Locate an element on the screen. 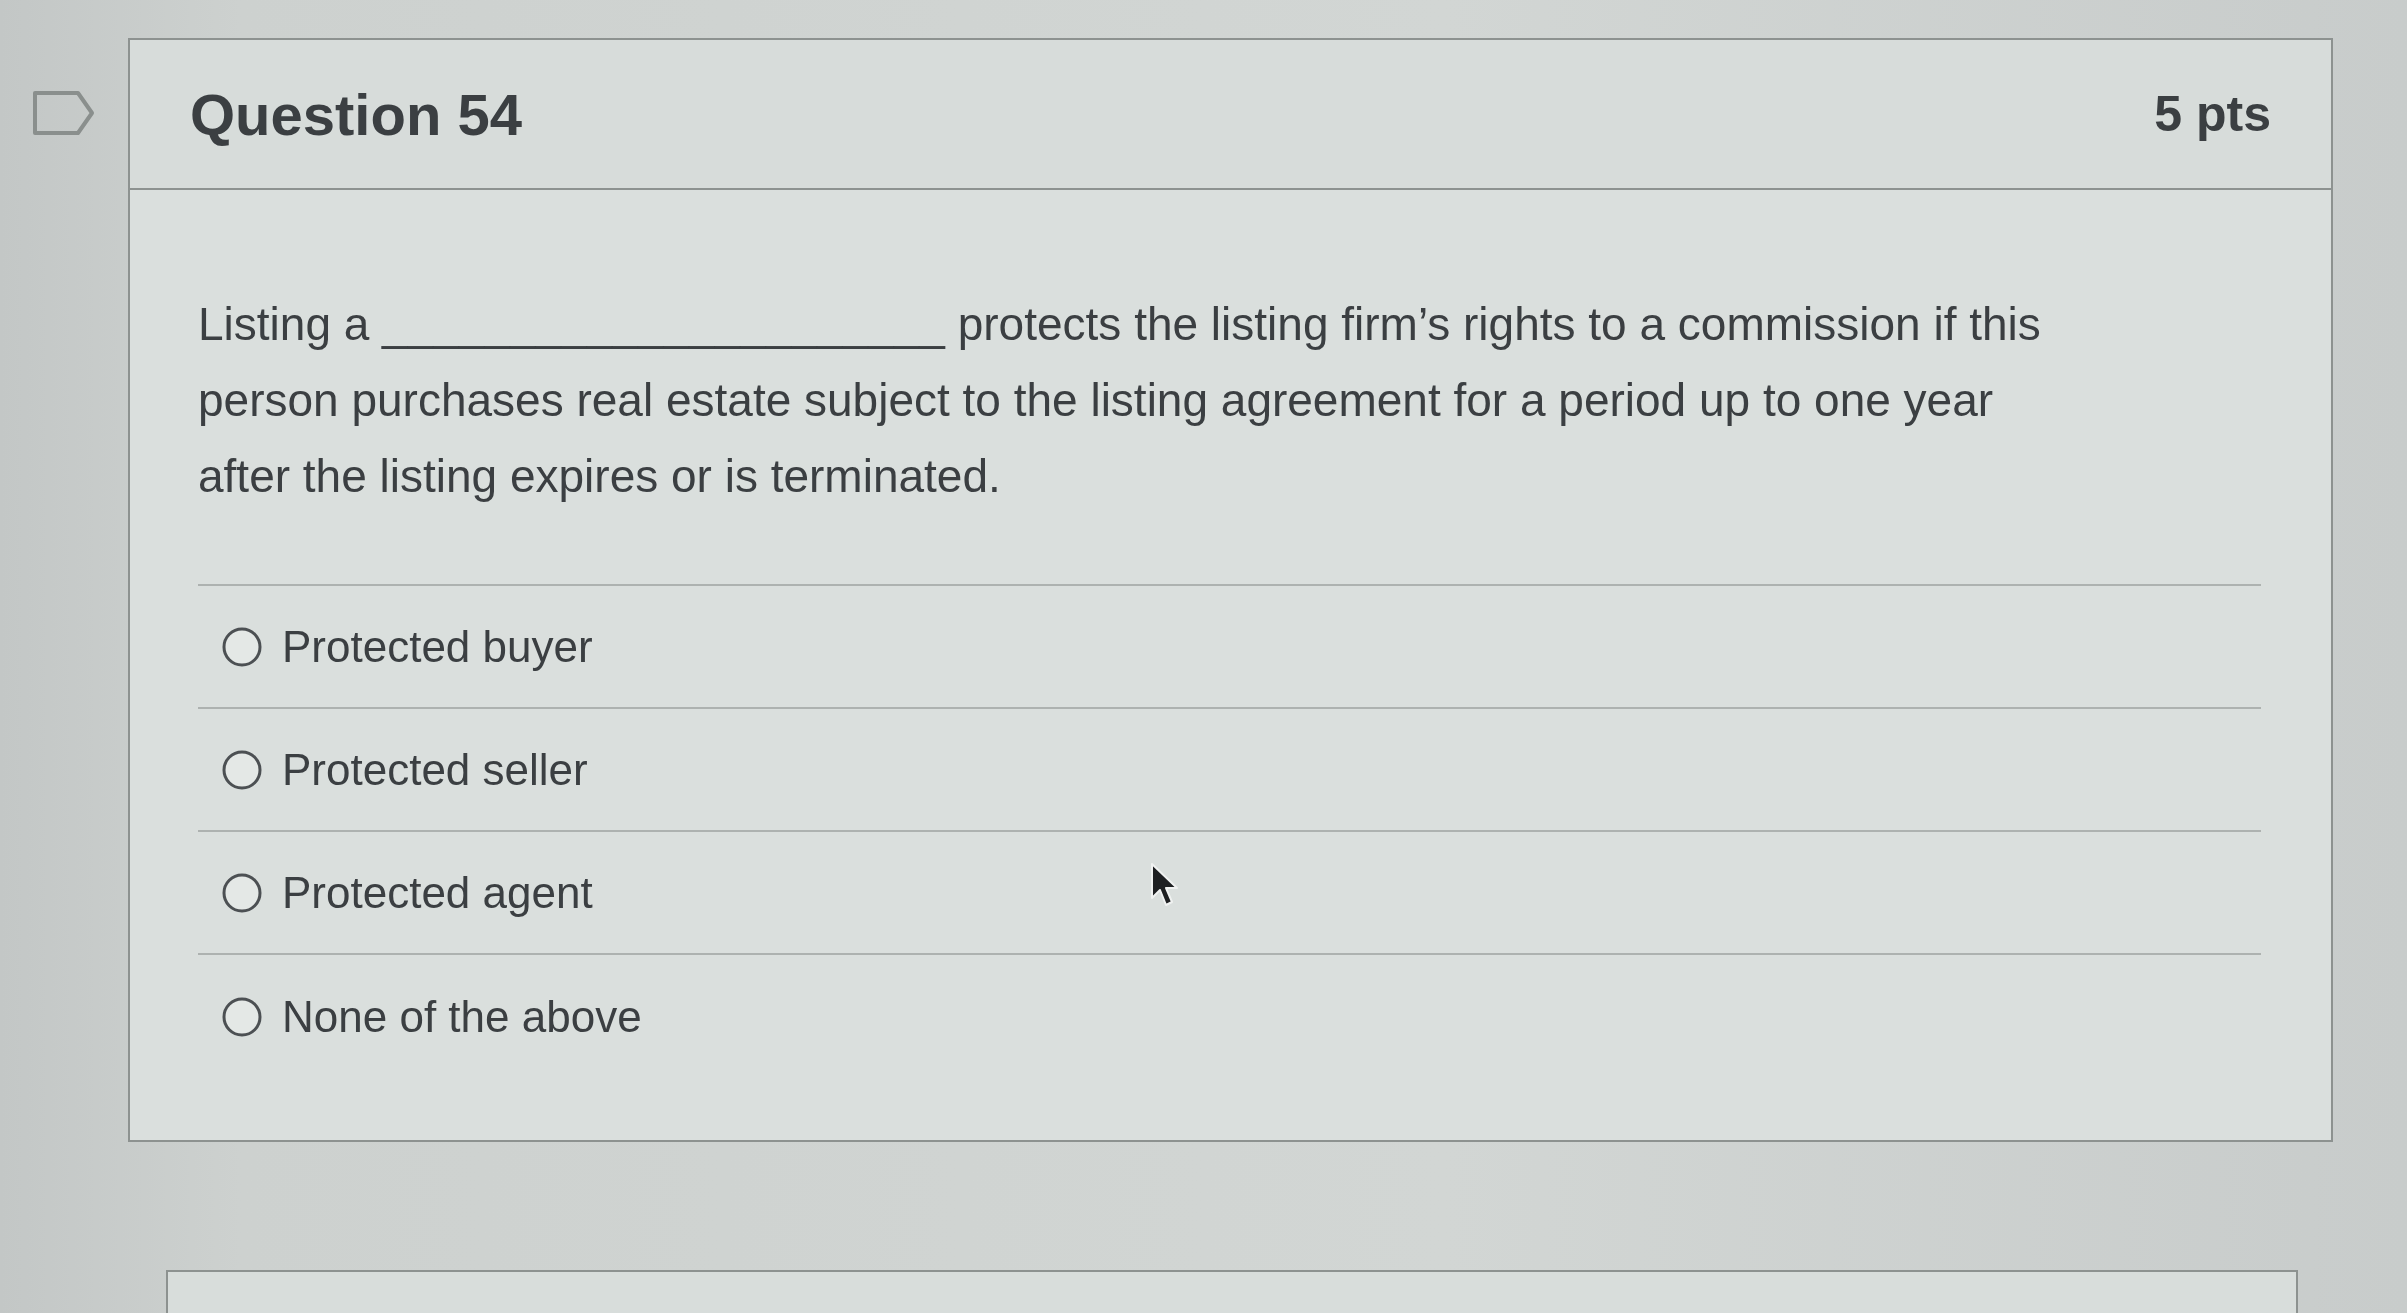 The image size is (2407, 1313). answer-label: None of the above is located at coordinates (462, 1016).